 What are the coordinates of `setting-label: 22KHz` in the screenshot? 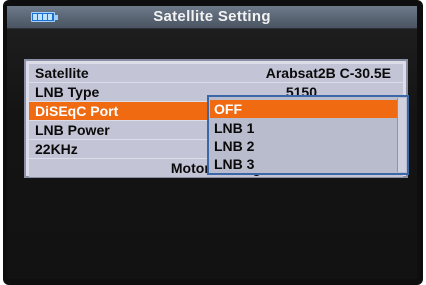 It's located at (56, 149).